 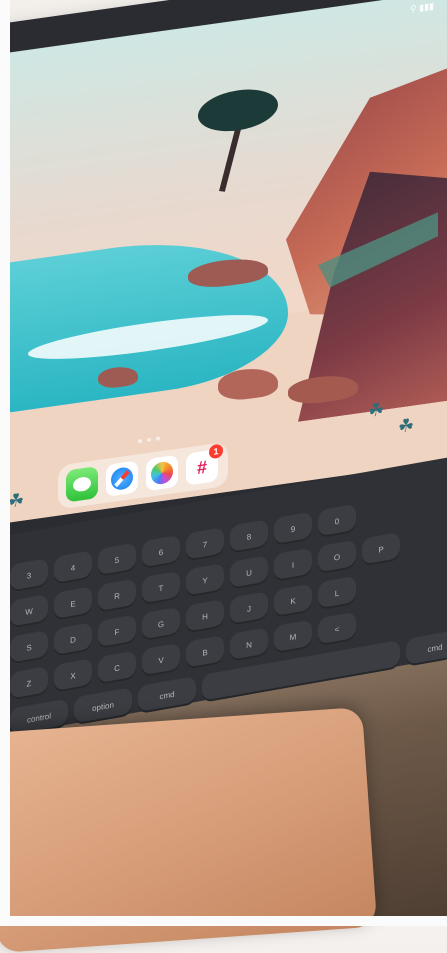 What do you see at coordinates (205, 580) in the screenshot?
I see `key: Y` at bounding box center [205, 580].